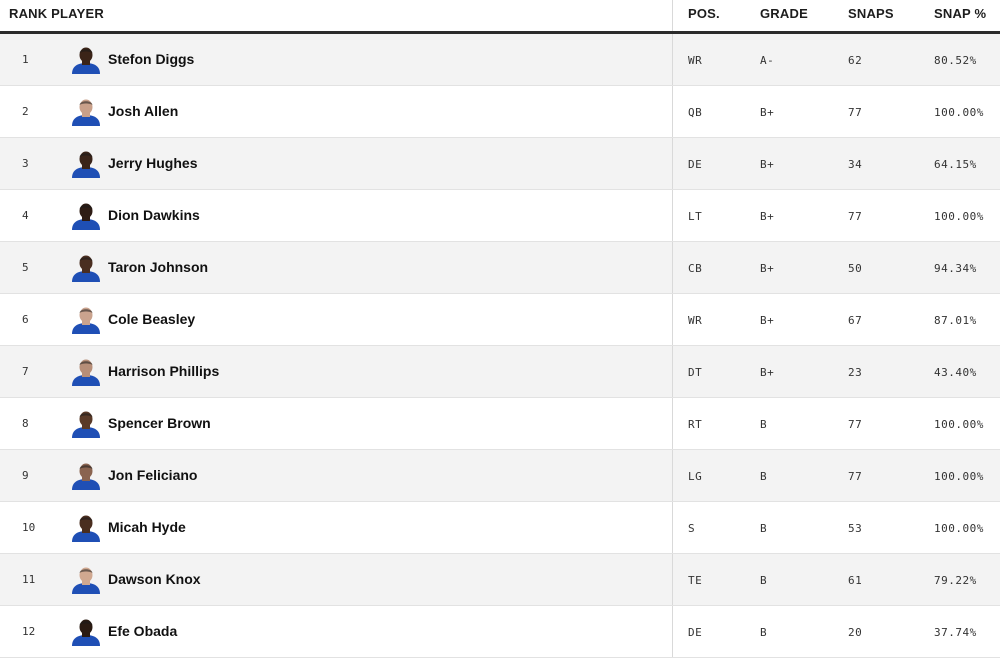  I want to click on player-name-link: Jerry Hughes, so click(152, 163).